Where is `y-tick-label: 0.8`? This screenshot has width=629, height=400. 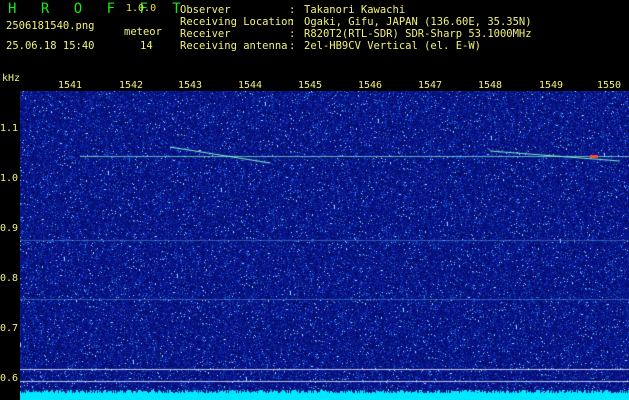 y-tick-label: 0.8 is located at coordinates (9, 278).